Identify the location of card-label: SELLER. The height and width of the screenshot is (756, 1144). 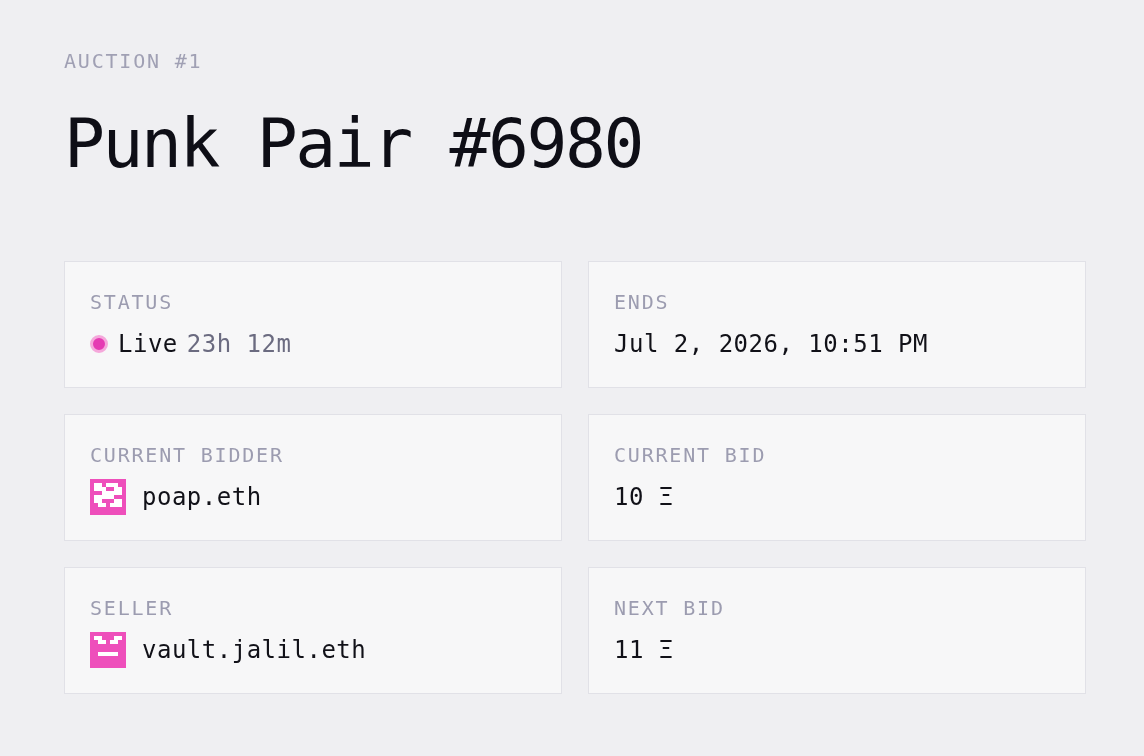
(132, 608).